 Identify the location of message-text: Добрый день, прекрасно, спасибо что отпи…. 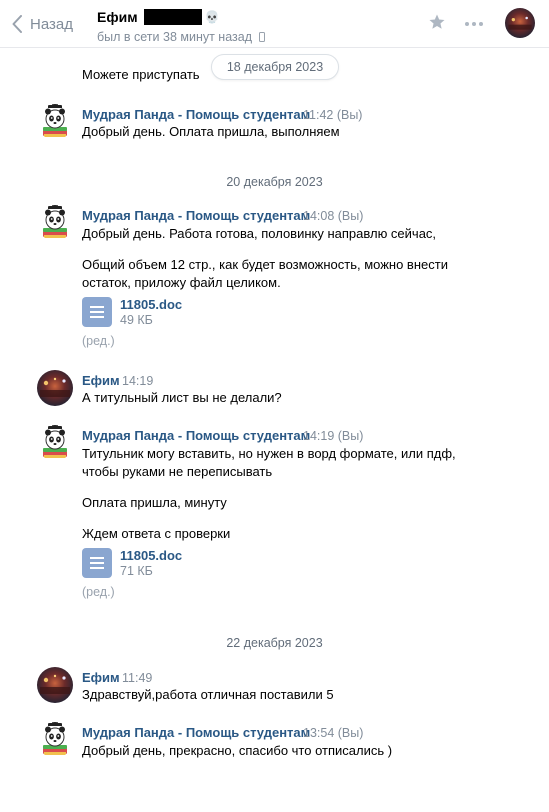
(237, 750).